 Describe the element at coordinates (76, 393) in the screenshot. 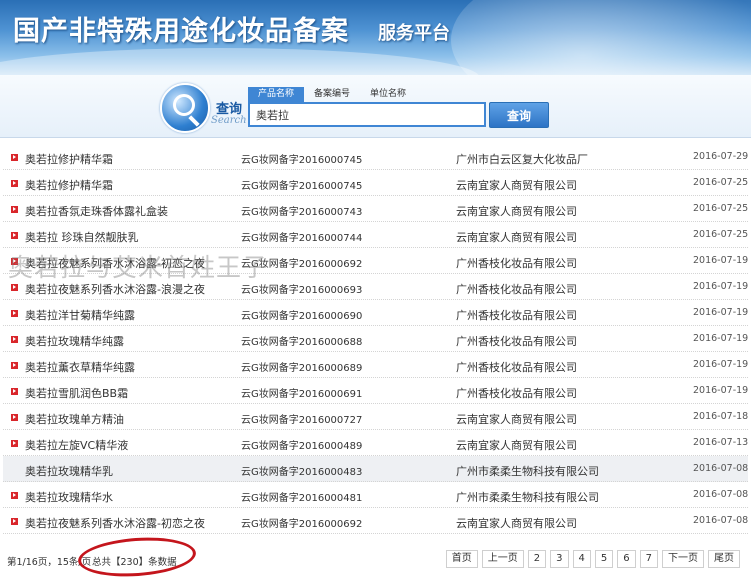

I see `product-name-link: 奥若拉雪肌润色BB霜` at that location.